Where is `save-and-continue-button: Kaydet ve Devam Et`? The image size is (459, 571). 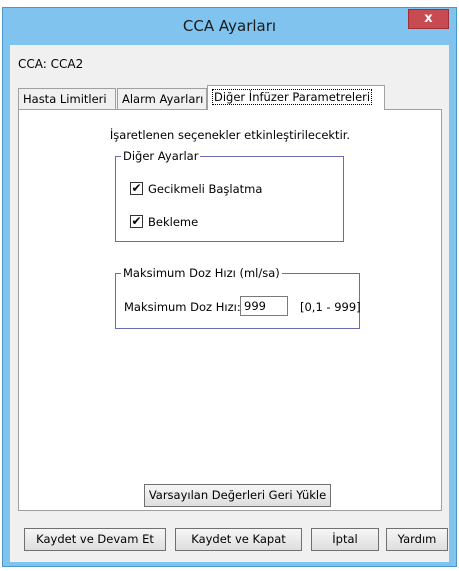
save-and-continue-button: Kaydet ve Devam Et is located at coordinates (95, 539).